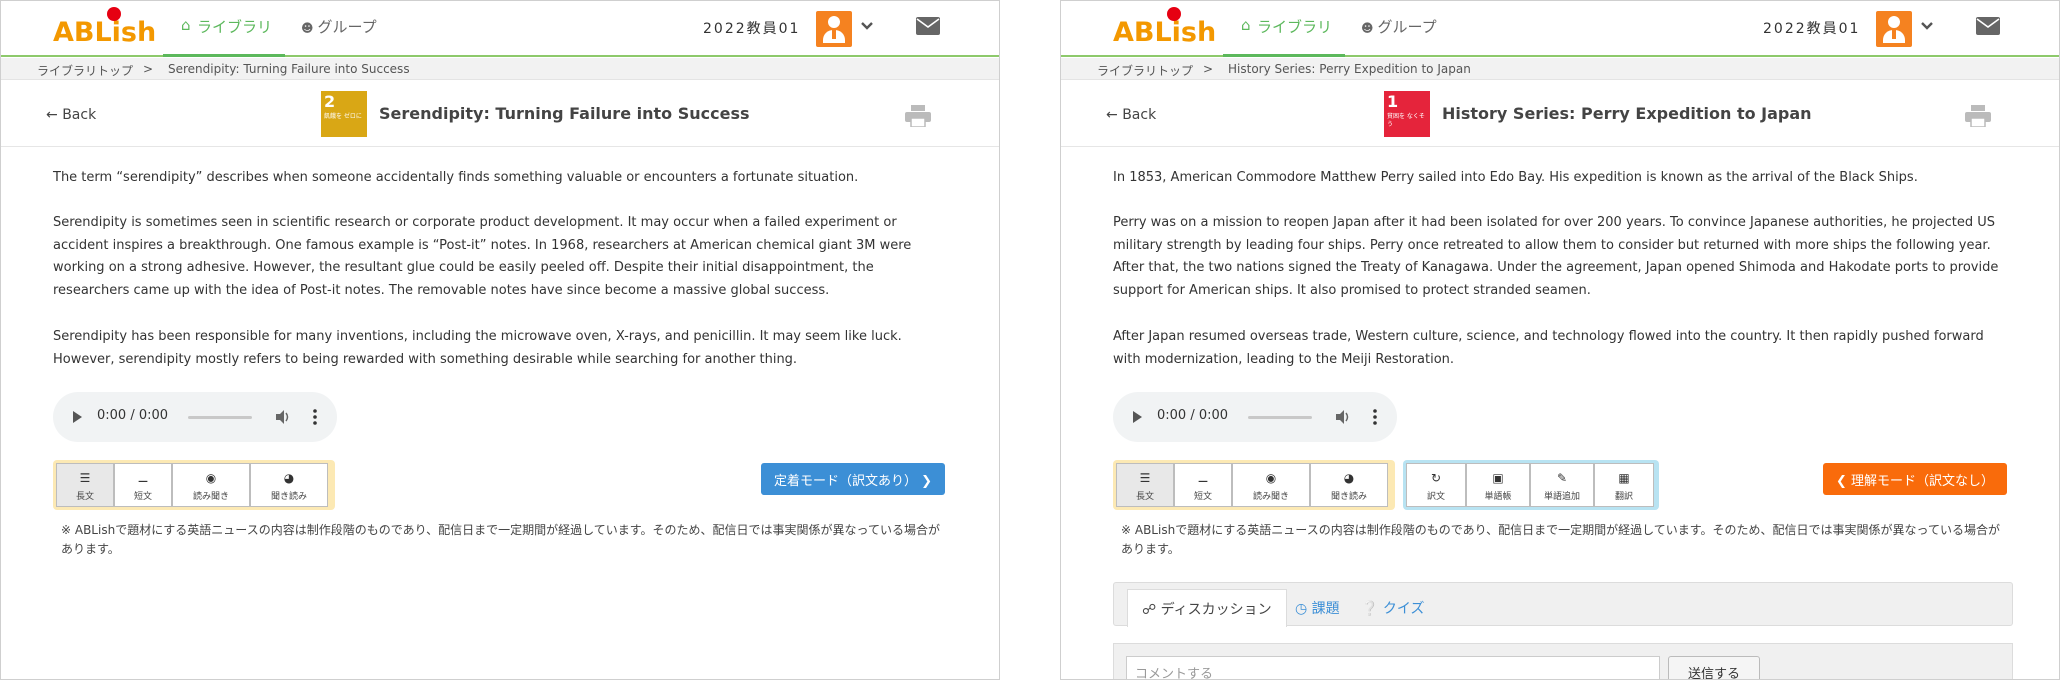 Image resolution: width=2060 pixels, height=680 pixels. I want to click on discussion-tab-bar: ☍ ディスカッション ◷ 課題 ❔ クイズ, so click(1563, 604).